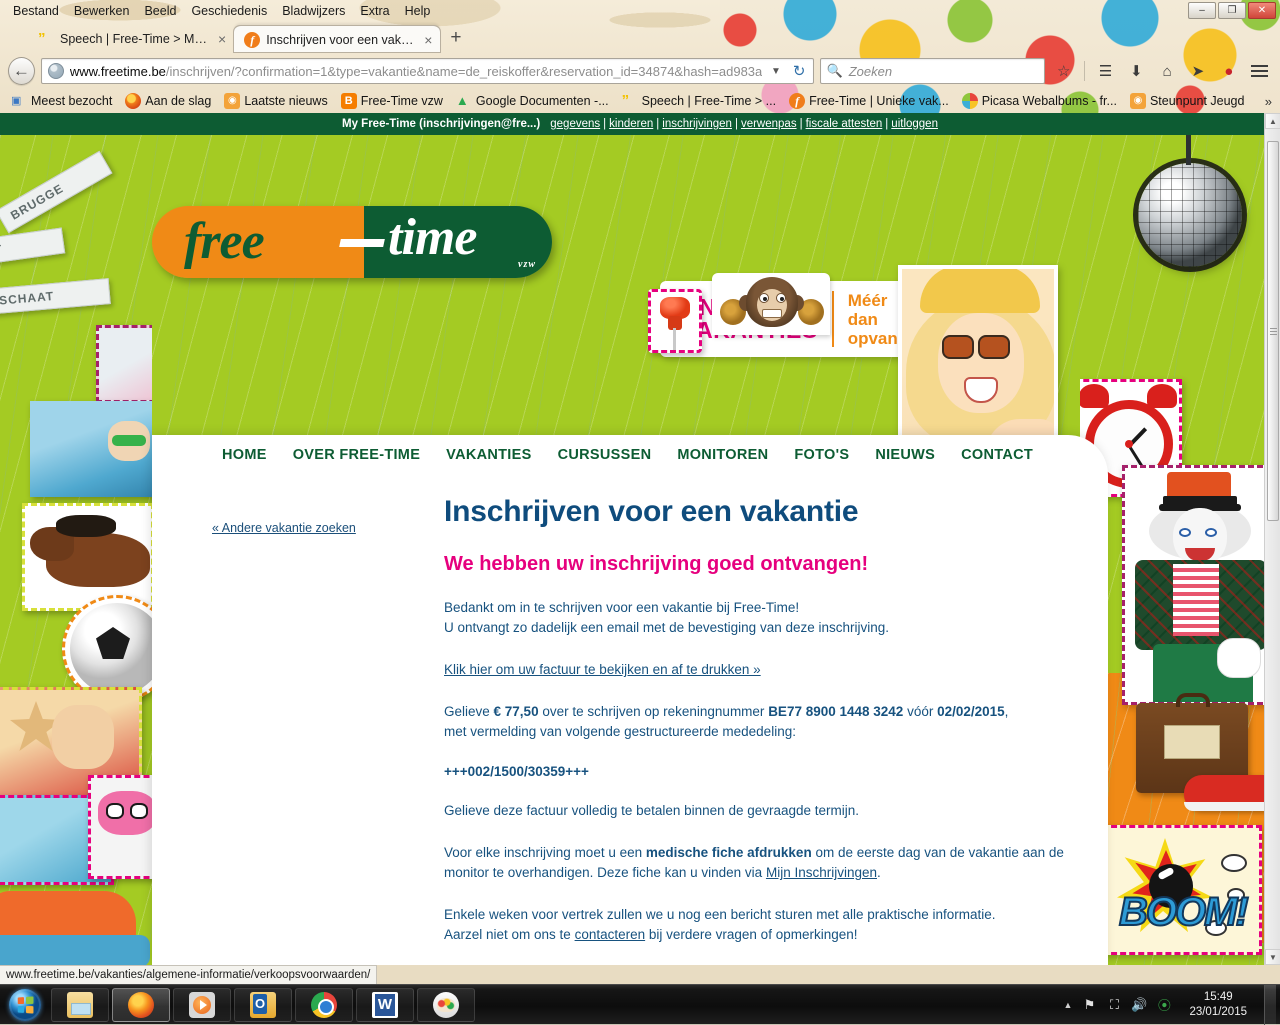 The image size is (1280, 1025). Describe the element at coordinates (1269, 101) in the screenshot. I see `bookmarks-overflow-icon: »` at that location.